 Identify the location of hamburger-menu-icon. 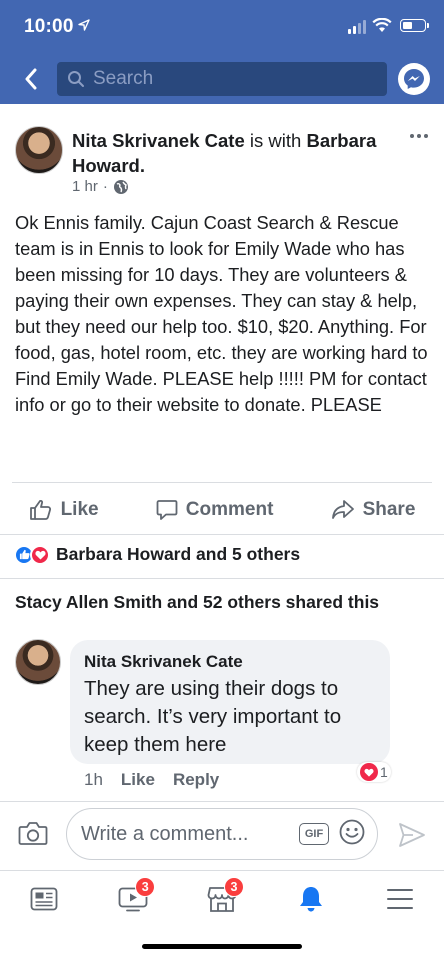
(399, 899).